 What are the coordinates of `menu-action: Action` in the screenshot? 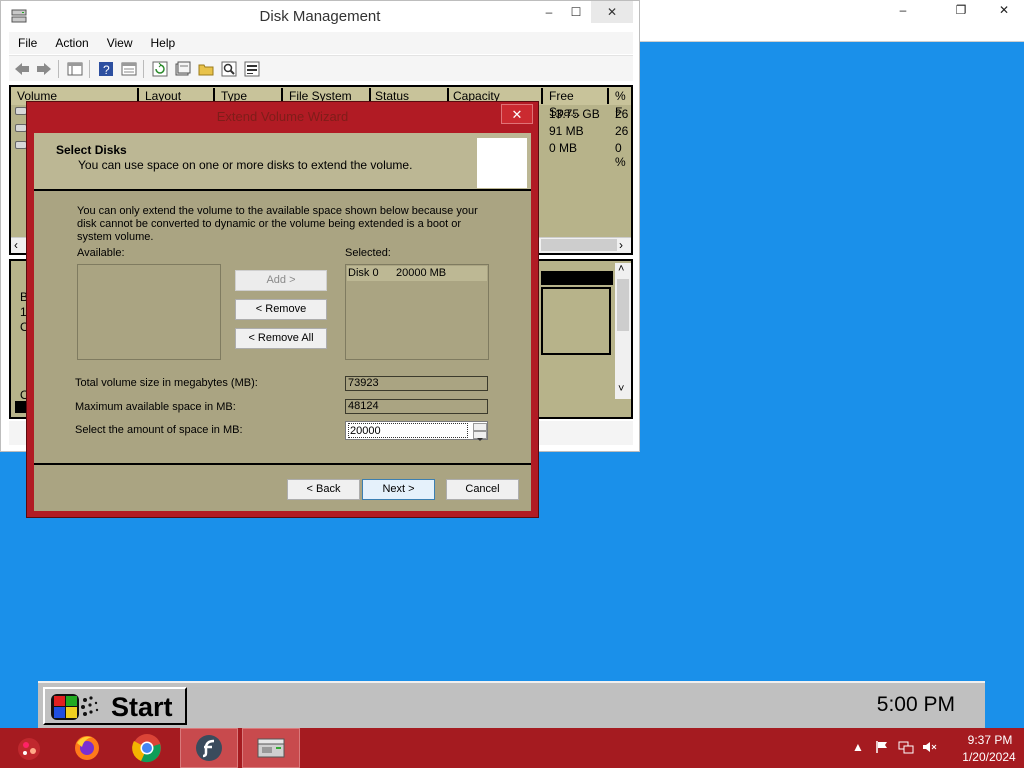 It's located at (71, 41).